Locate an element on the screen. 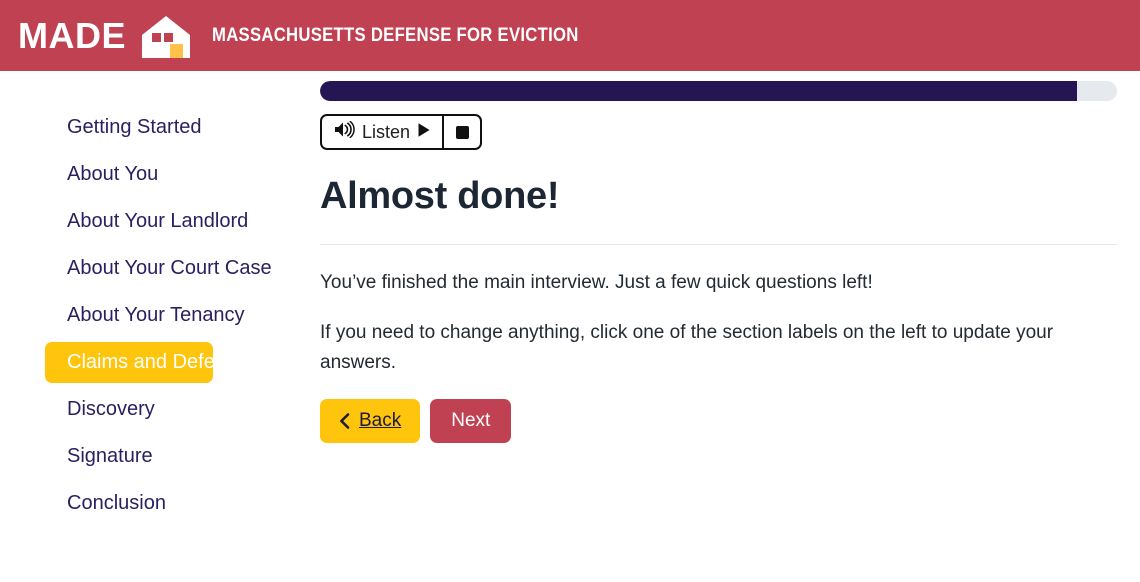  sidebar-item-claims-and-defenses: Claims and Defenses is located at coordinates (151, 362).